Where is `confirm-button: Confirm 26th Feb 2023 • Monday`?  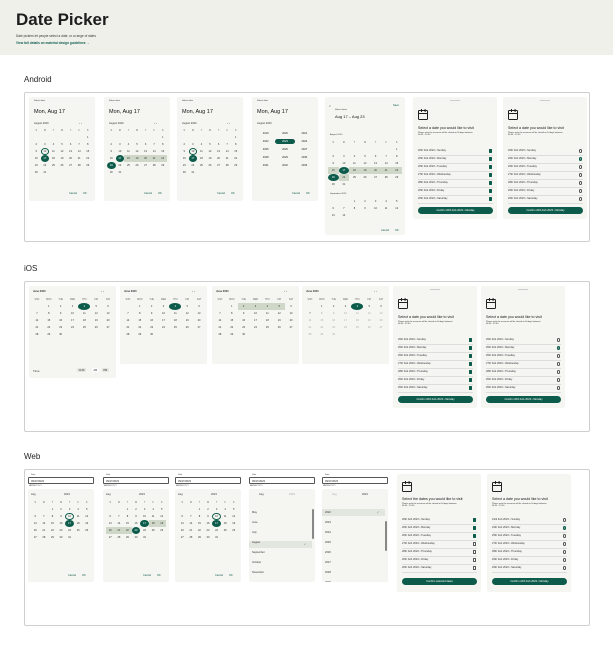
confirm-button: Confirm 26th Feb 2023 • Monday is located at coordinates (455, 210).